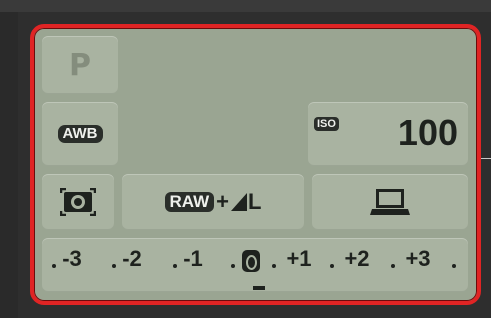 This screenshot has height=318, width=491. What do you see at coordinates (132, 258) in the screenshot?
I see `scale-label-minus-2: -2` at bounding box center [132, 258].